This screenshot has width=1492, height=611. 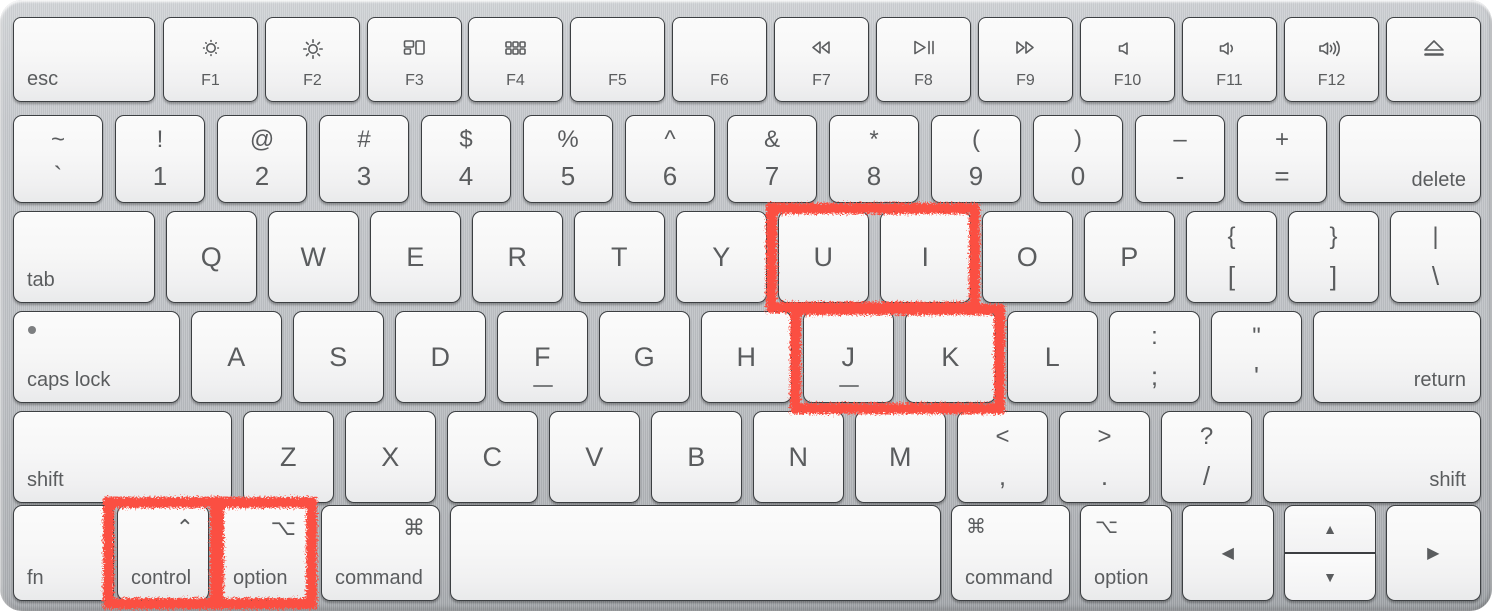 What do you see at coordinates (619, 257) in the screenshot?
I see `key-t: T` at bounding box center [619, 257].